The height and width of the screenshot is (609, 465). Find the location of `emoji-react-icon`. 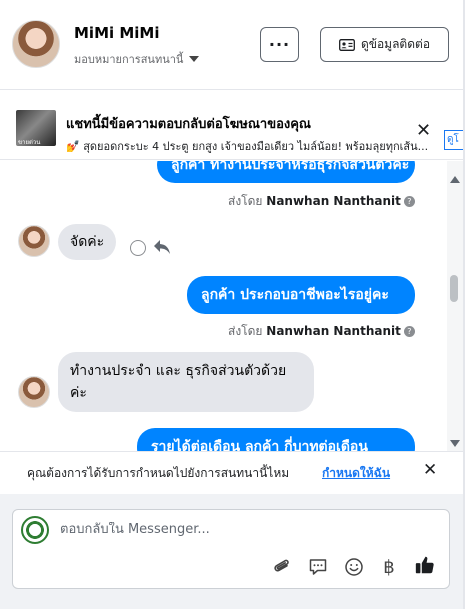

emoji-react-icon is located at coordinates (138, 248).